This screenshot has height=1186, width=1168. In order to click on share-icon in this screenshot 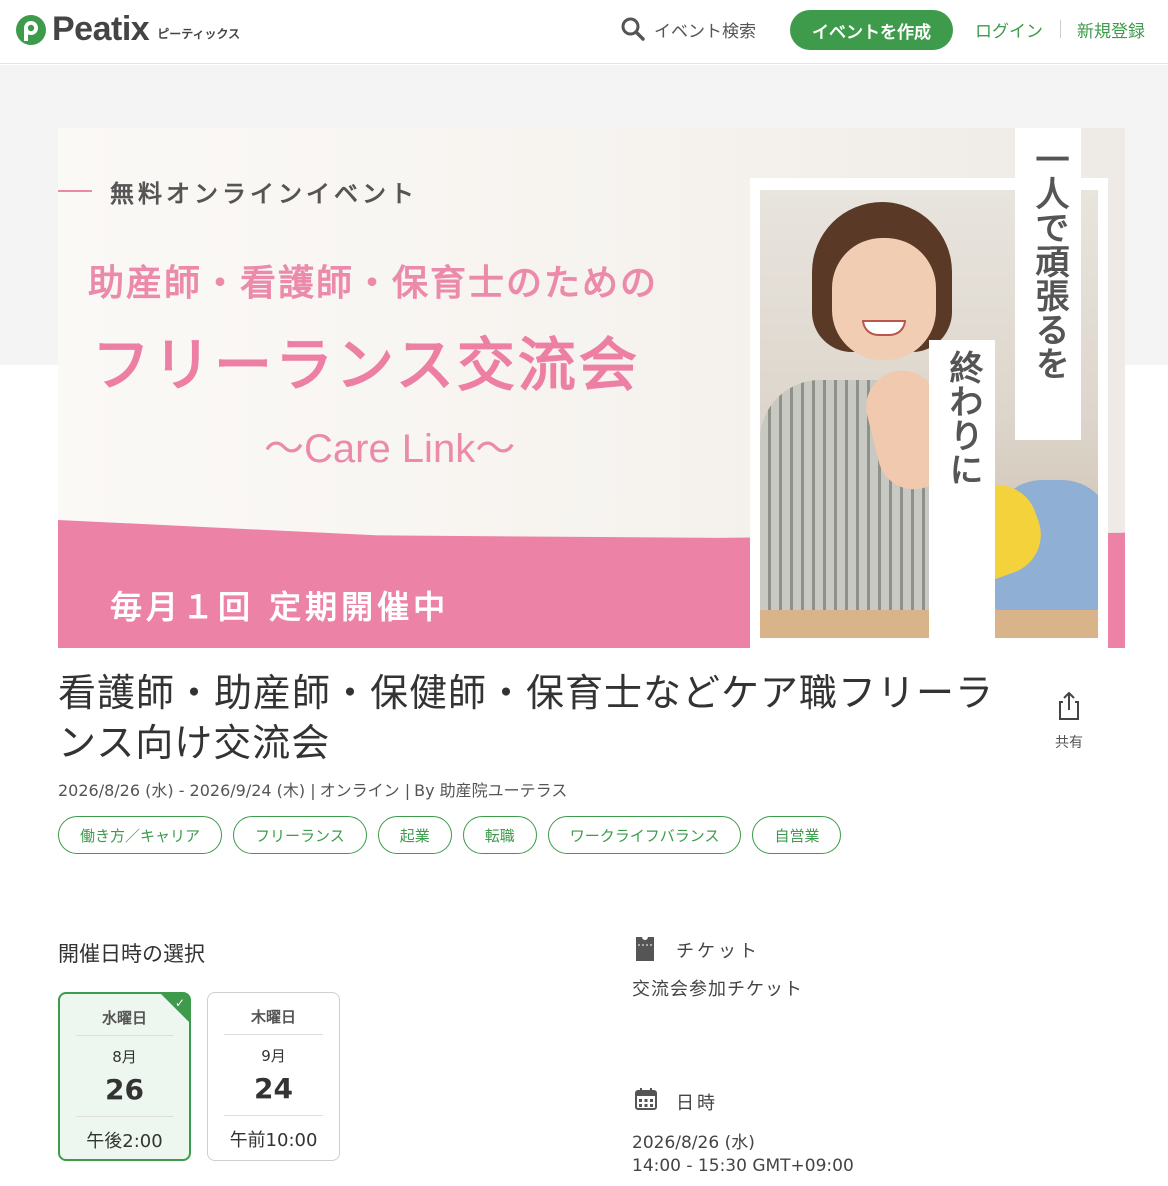, I will do `click(1069, 705)`.